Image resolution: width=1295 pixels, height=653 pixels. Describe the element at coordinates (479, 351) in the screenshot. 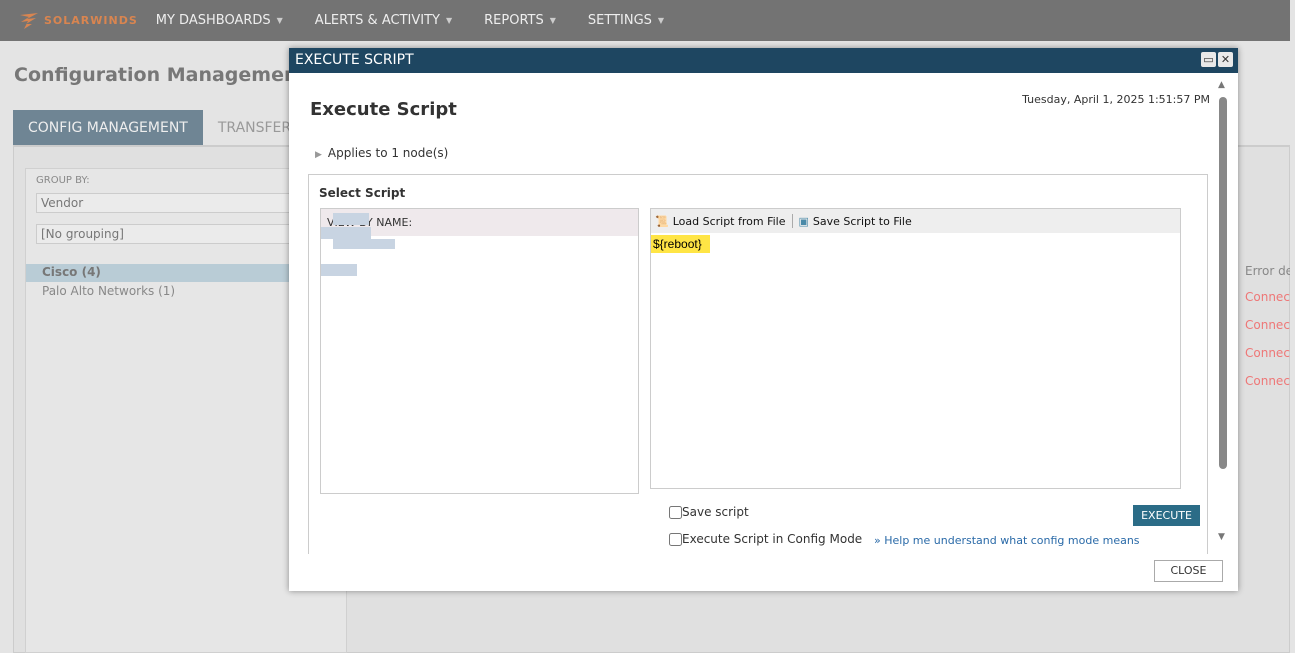

I see `script-list: VIEW BY NAME:` at that location.